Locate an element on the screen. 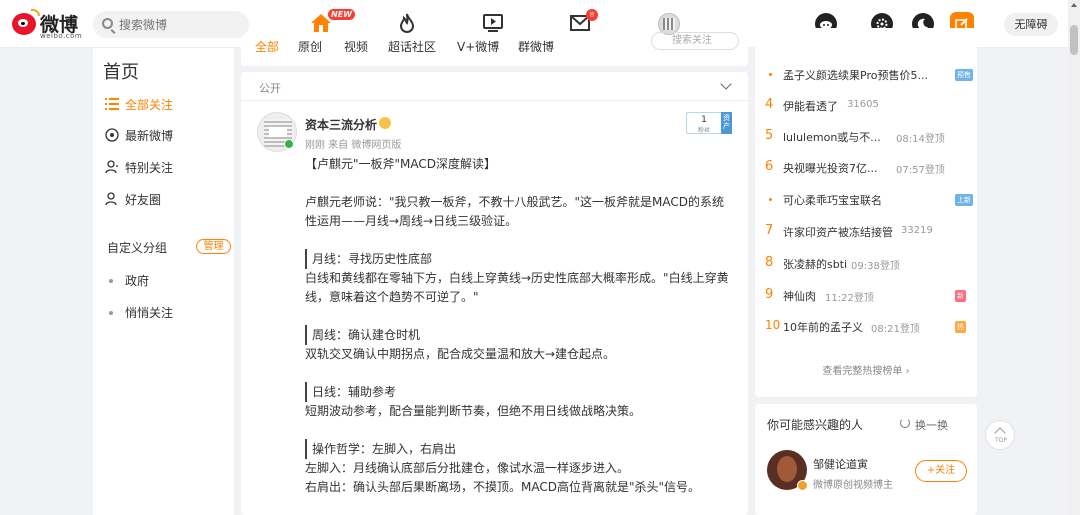 The height and width of the screenshot is (515, 1080). message-count-badge: 8 is located at coordinates (592, 15).